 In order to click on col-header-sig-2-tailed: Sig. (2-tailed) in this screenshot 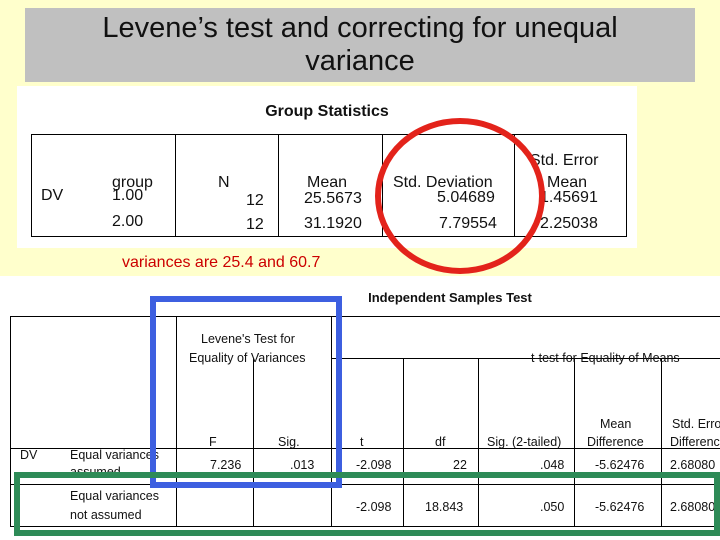, I will do `click(524, 442)`.